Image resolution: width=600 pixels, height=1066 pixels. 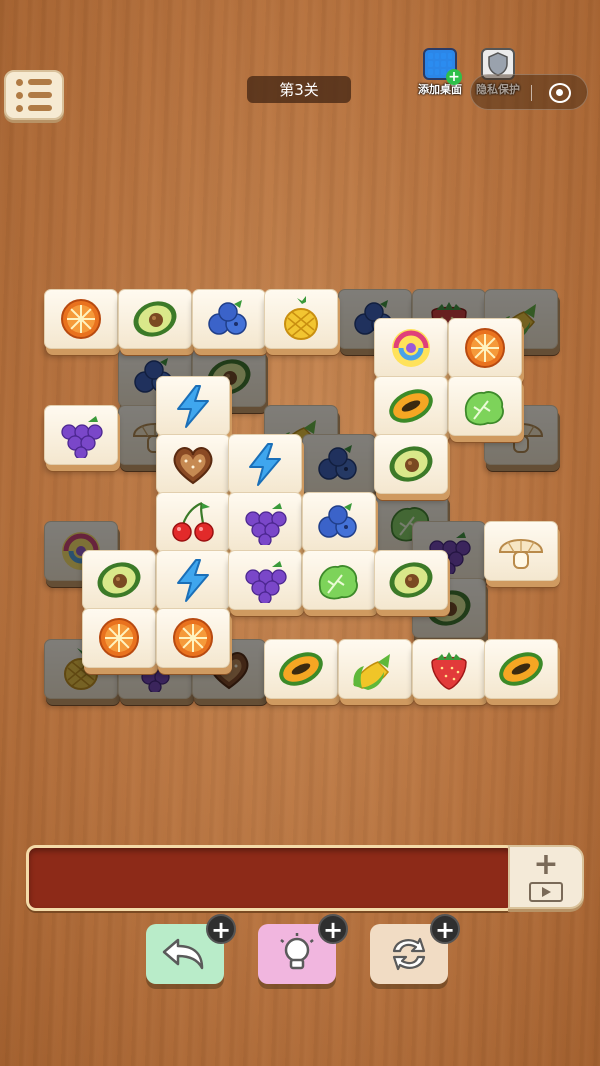 I want to click on shuffle-icon, so click(x=409, y=954).